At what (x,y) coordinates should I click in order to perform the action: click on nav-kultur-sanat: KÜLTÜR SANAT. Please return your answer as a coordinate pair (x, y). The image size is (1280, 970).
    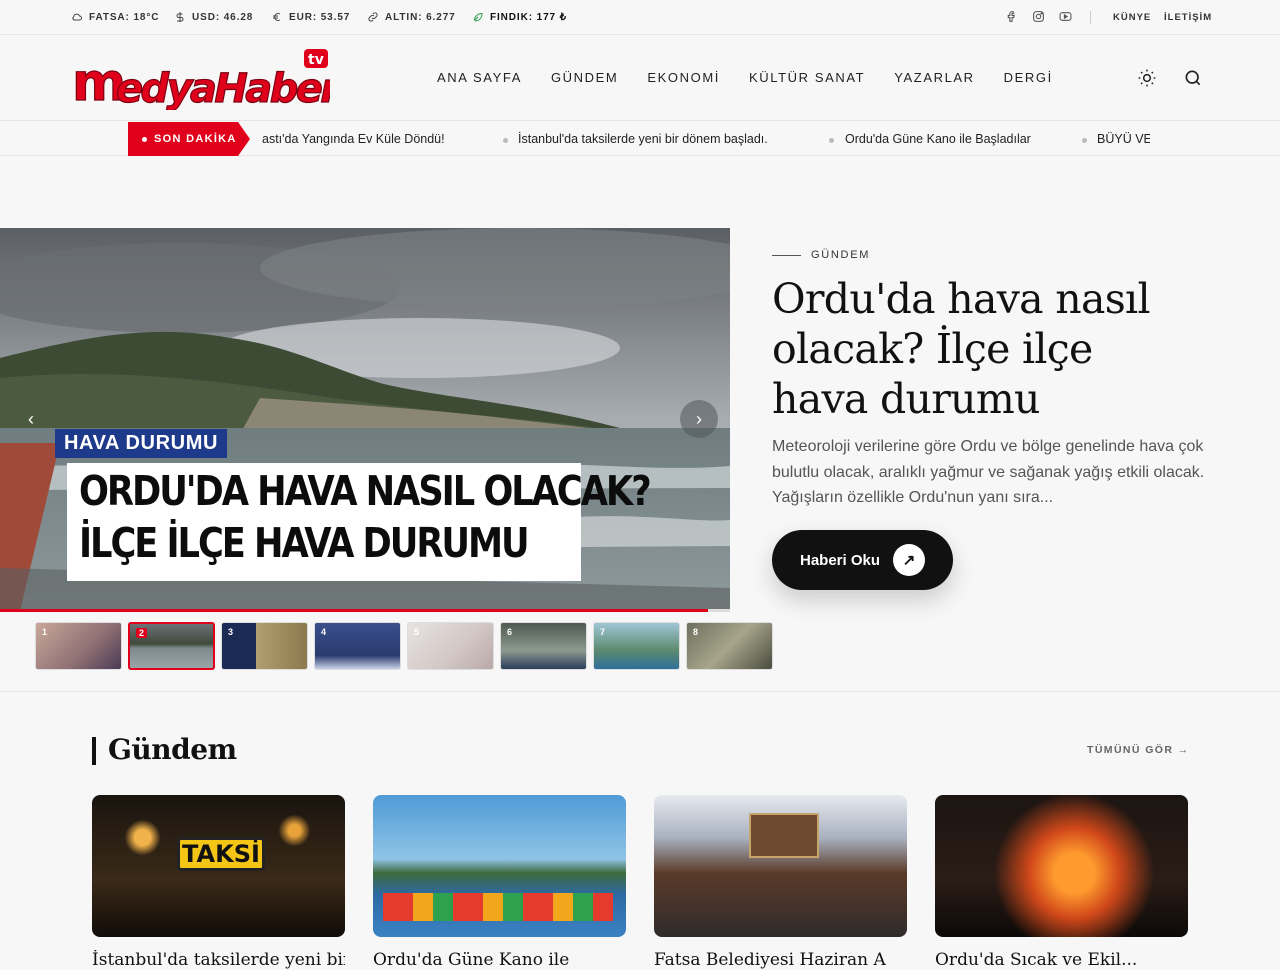
    Looking at the image, I should click on (807, 77).